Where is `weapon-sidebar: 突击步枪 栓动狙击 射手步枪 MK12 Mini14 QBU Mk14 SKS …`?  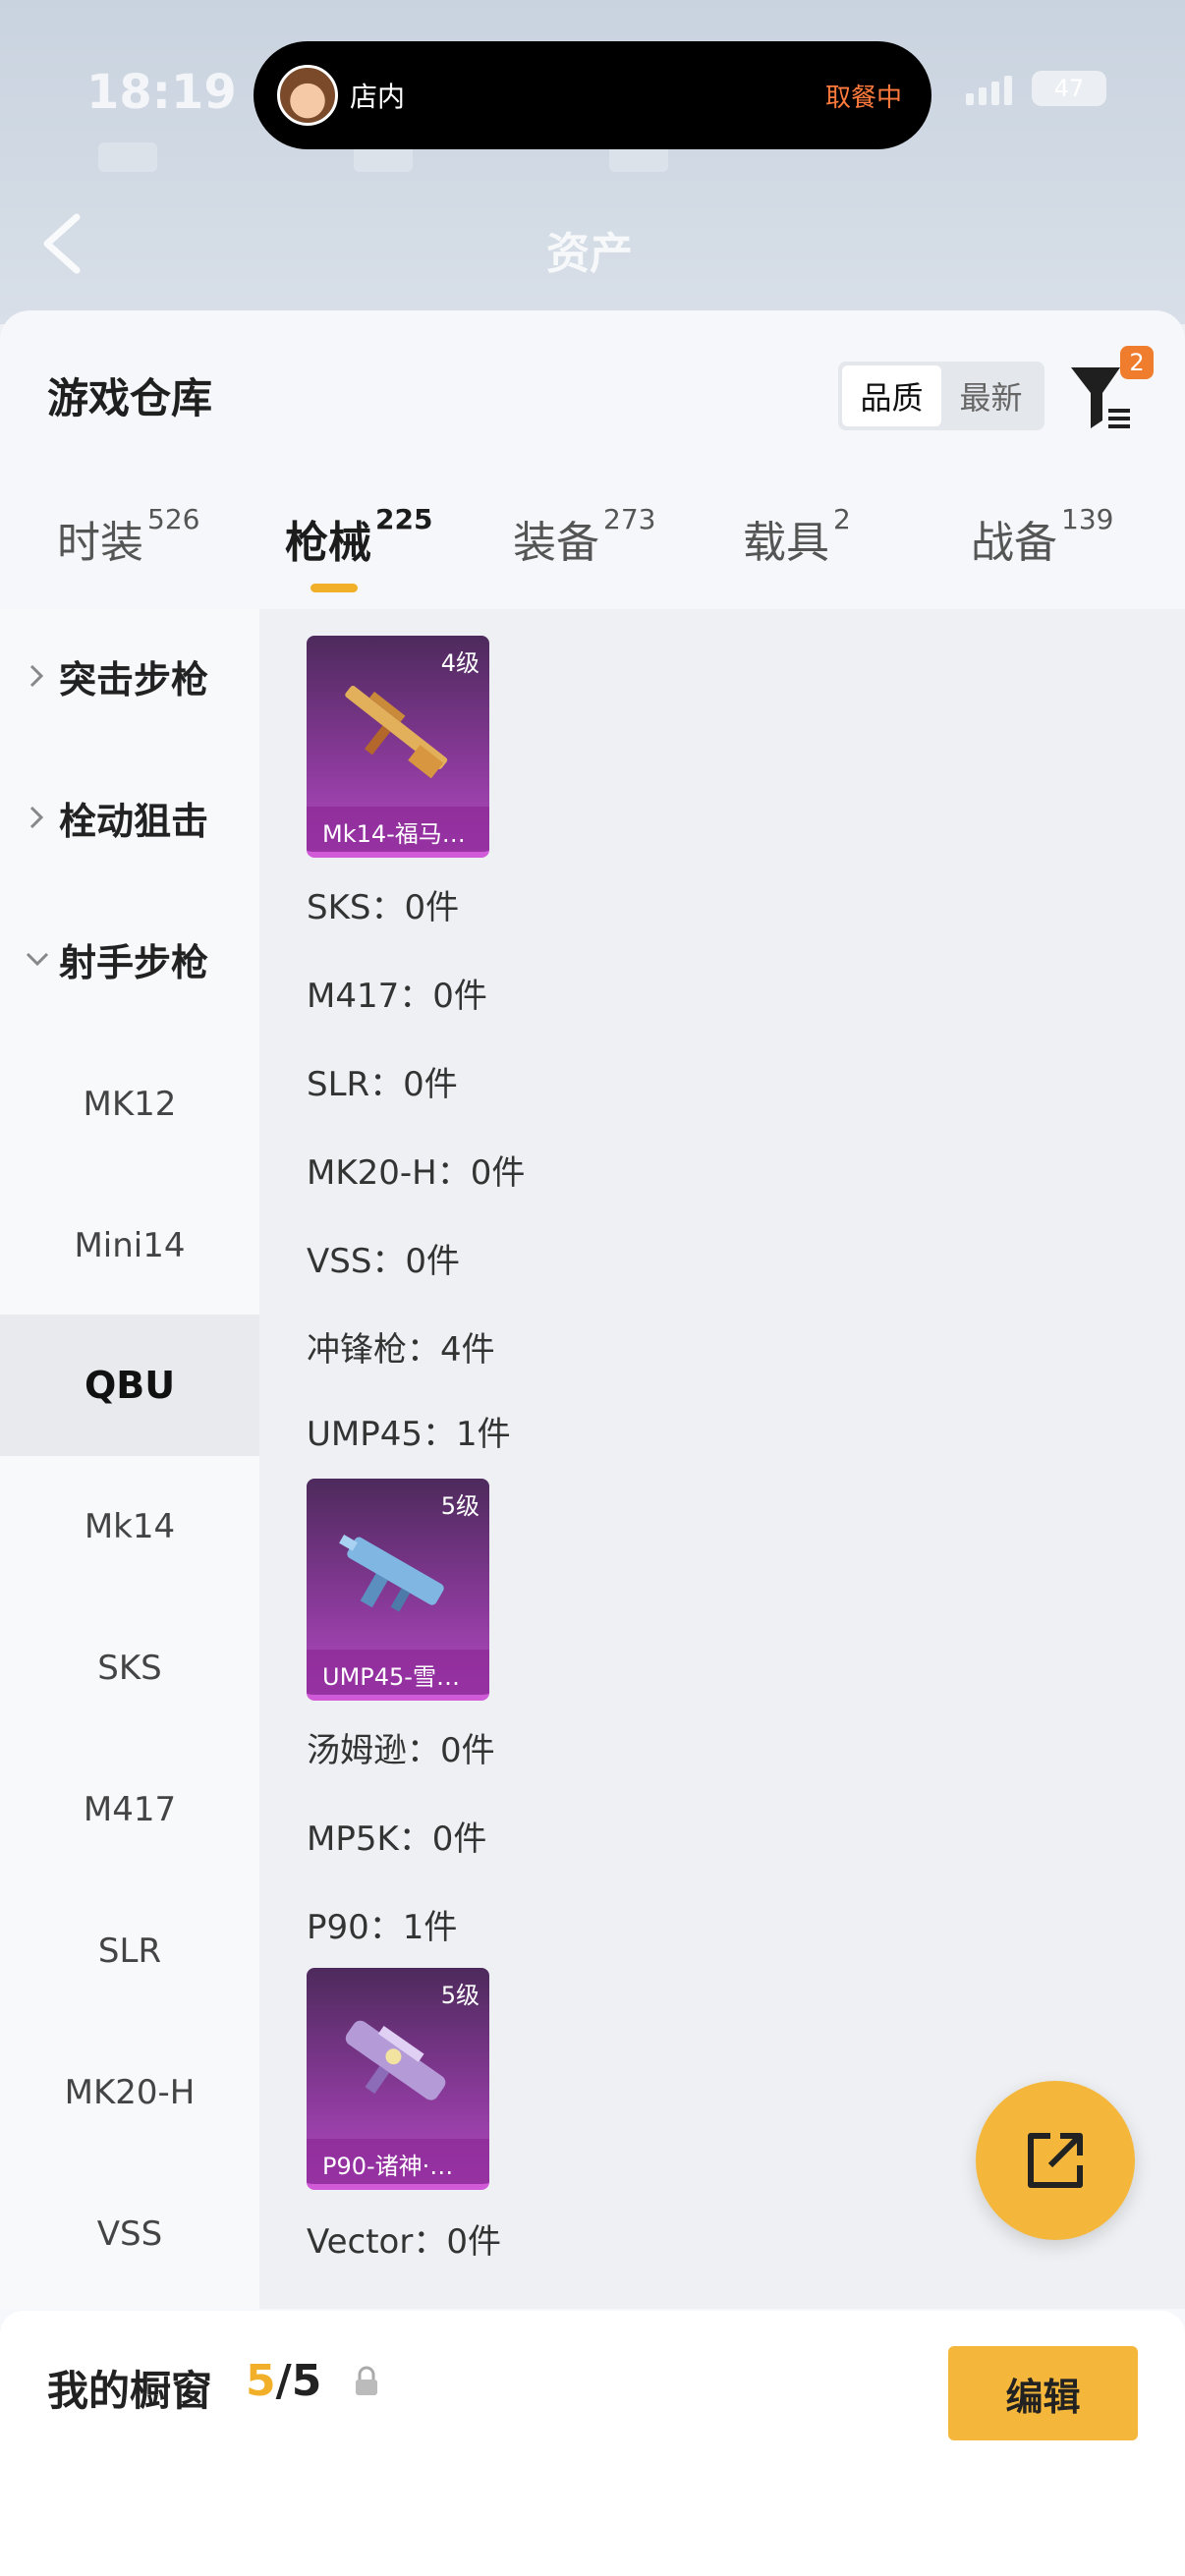
weapon-sidebar: 突击步枪 栓动狙击 射手步枪 MK12 Mini14 QBU Mk14 SKS … is located at coordinates (130, 1459).